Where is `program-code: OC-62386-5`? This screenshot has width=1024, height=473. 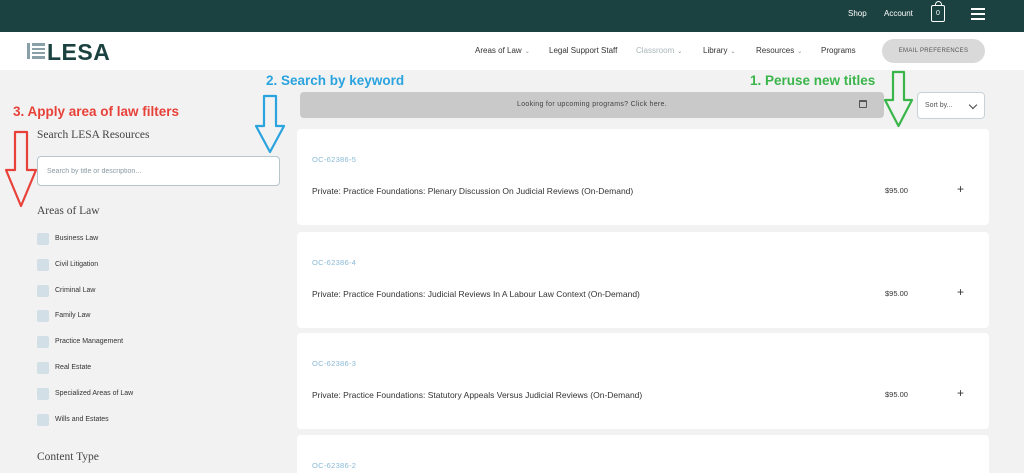 program-code: OC-62386-5 is located at coordinates (334, 159).